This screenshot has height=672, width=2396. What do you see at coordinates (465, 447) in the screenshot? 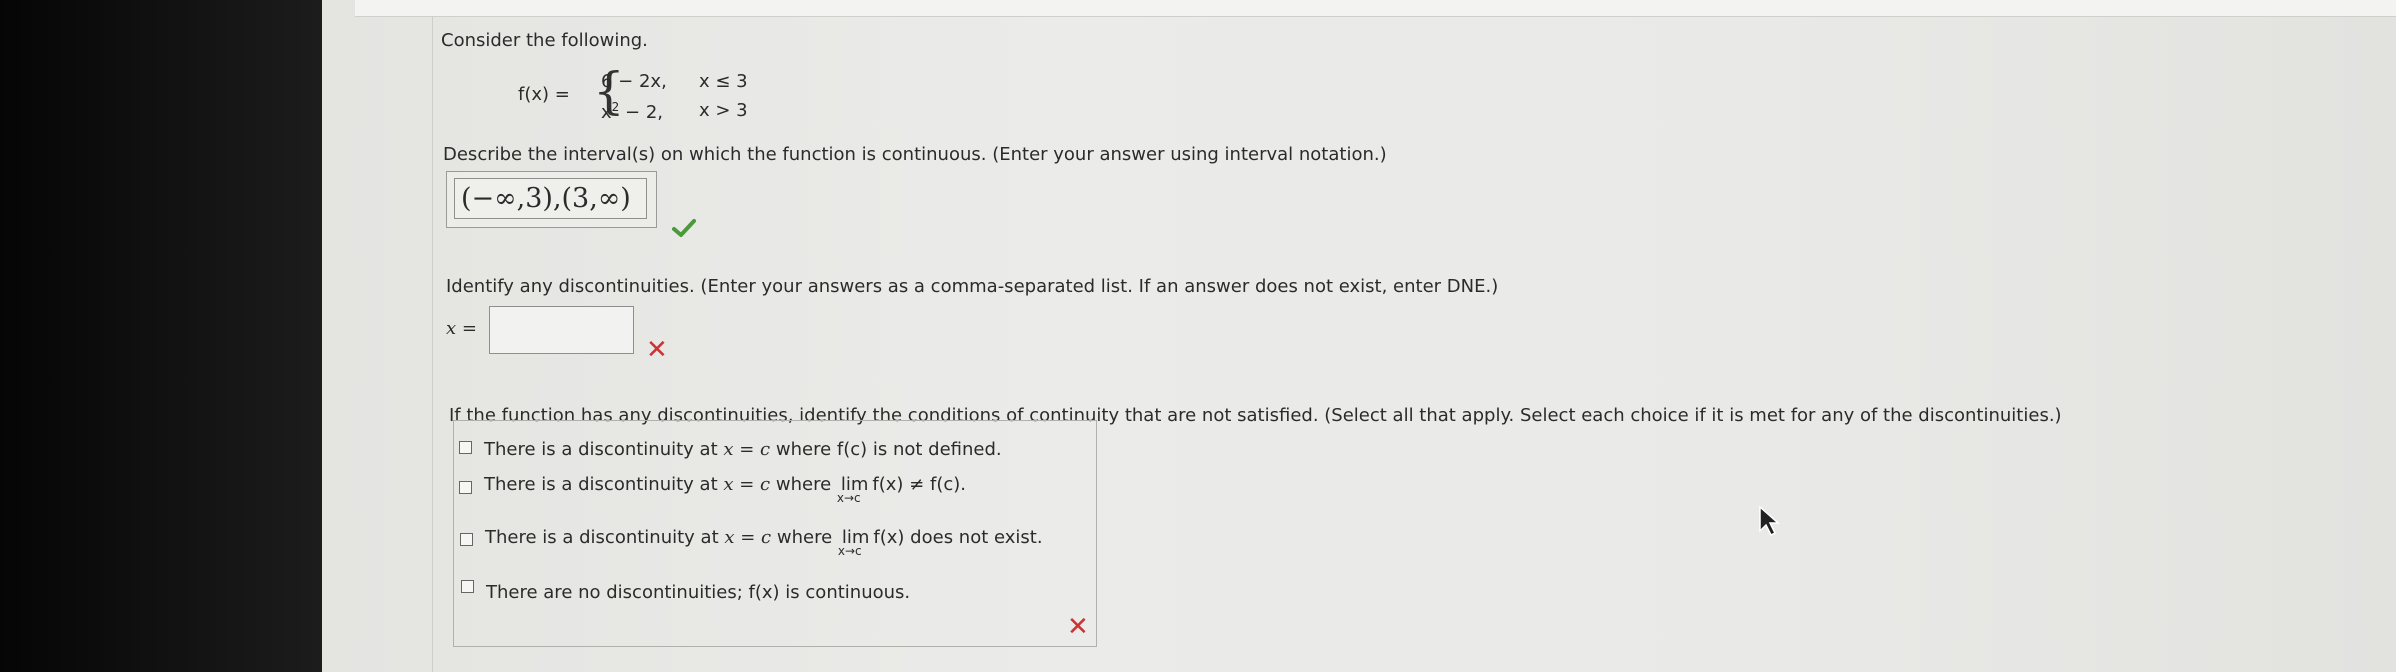
I see `option-1-checkbox` at bounding box center [465, 447].